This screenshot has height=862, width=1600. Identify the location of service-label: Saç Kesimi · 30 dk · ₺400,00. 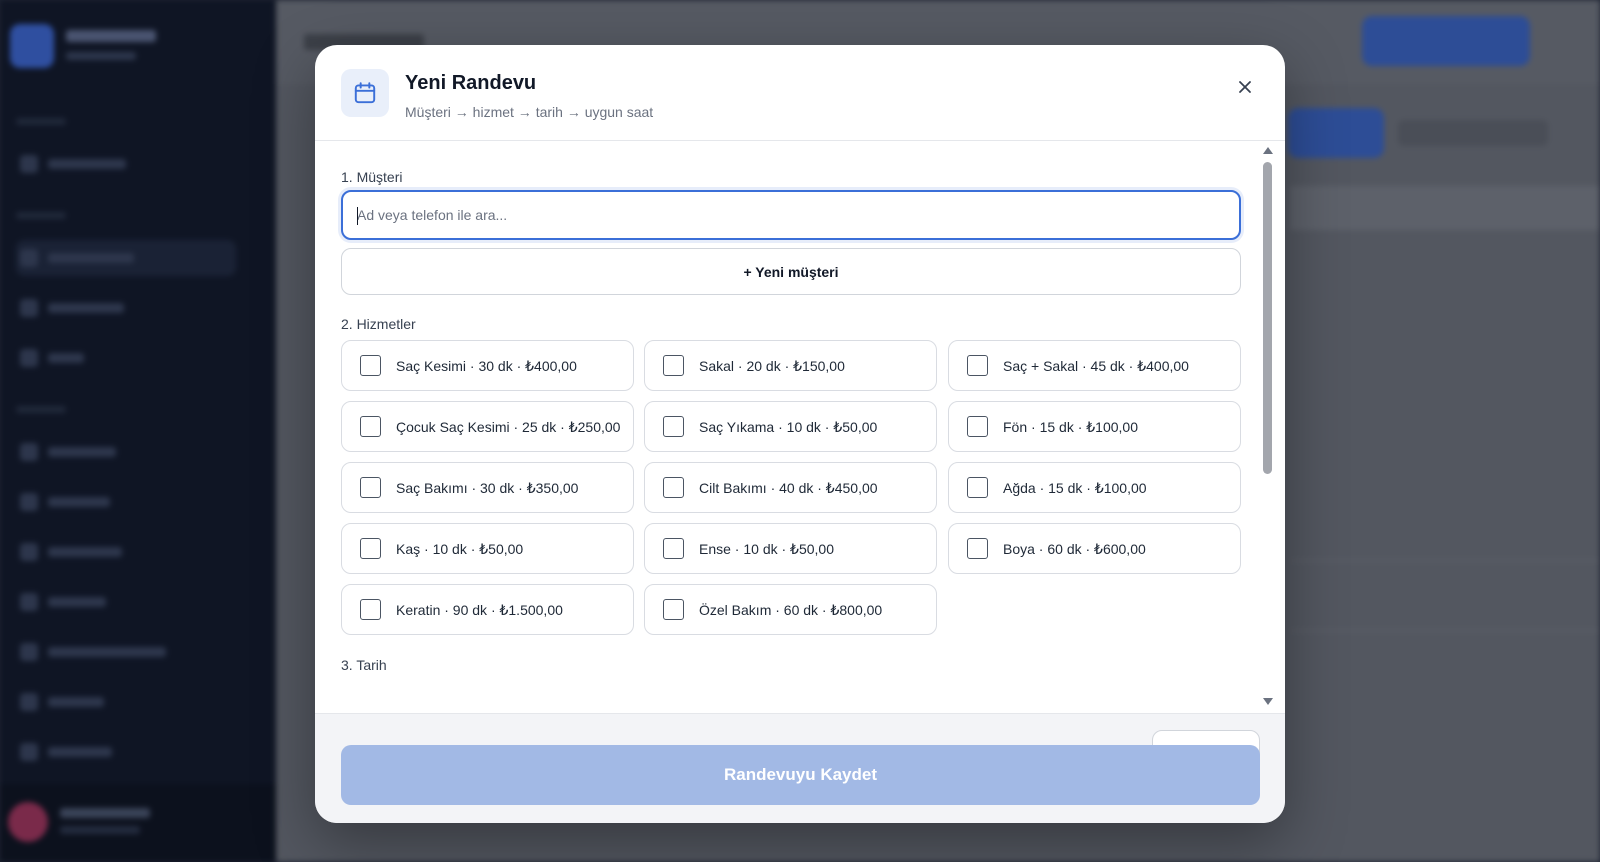
(486, 366).